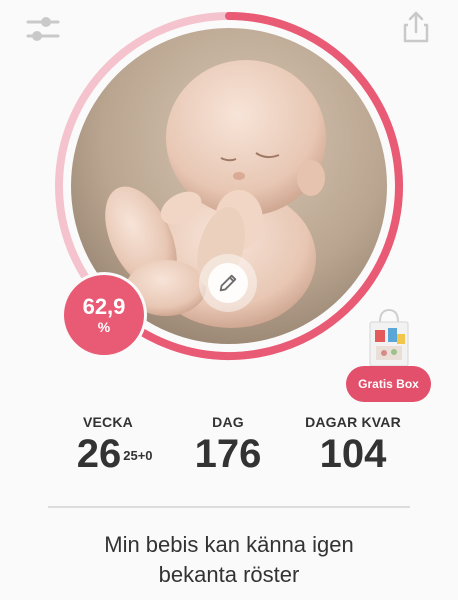 Image resolution: width=458 pixels, height=600 pixels. What do you see at coordinates (138, 455) in the screenshot?
I see `week-detail: 25+0` at bounding box center [138, 455].